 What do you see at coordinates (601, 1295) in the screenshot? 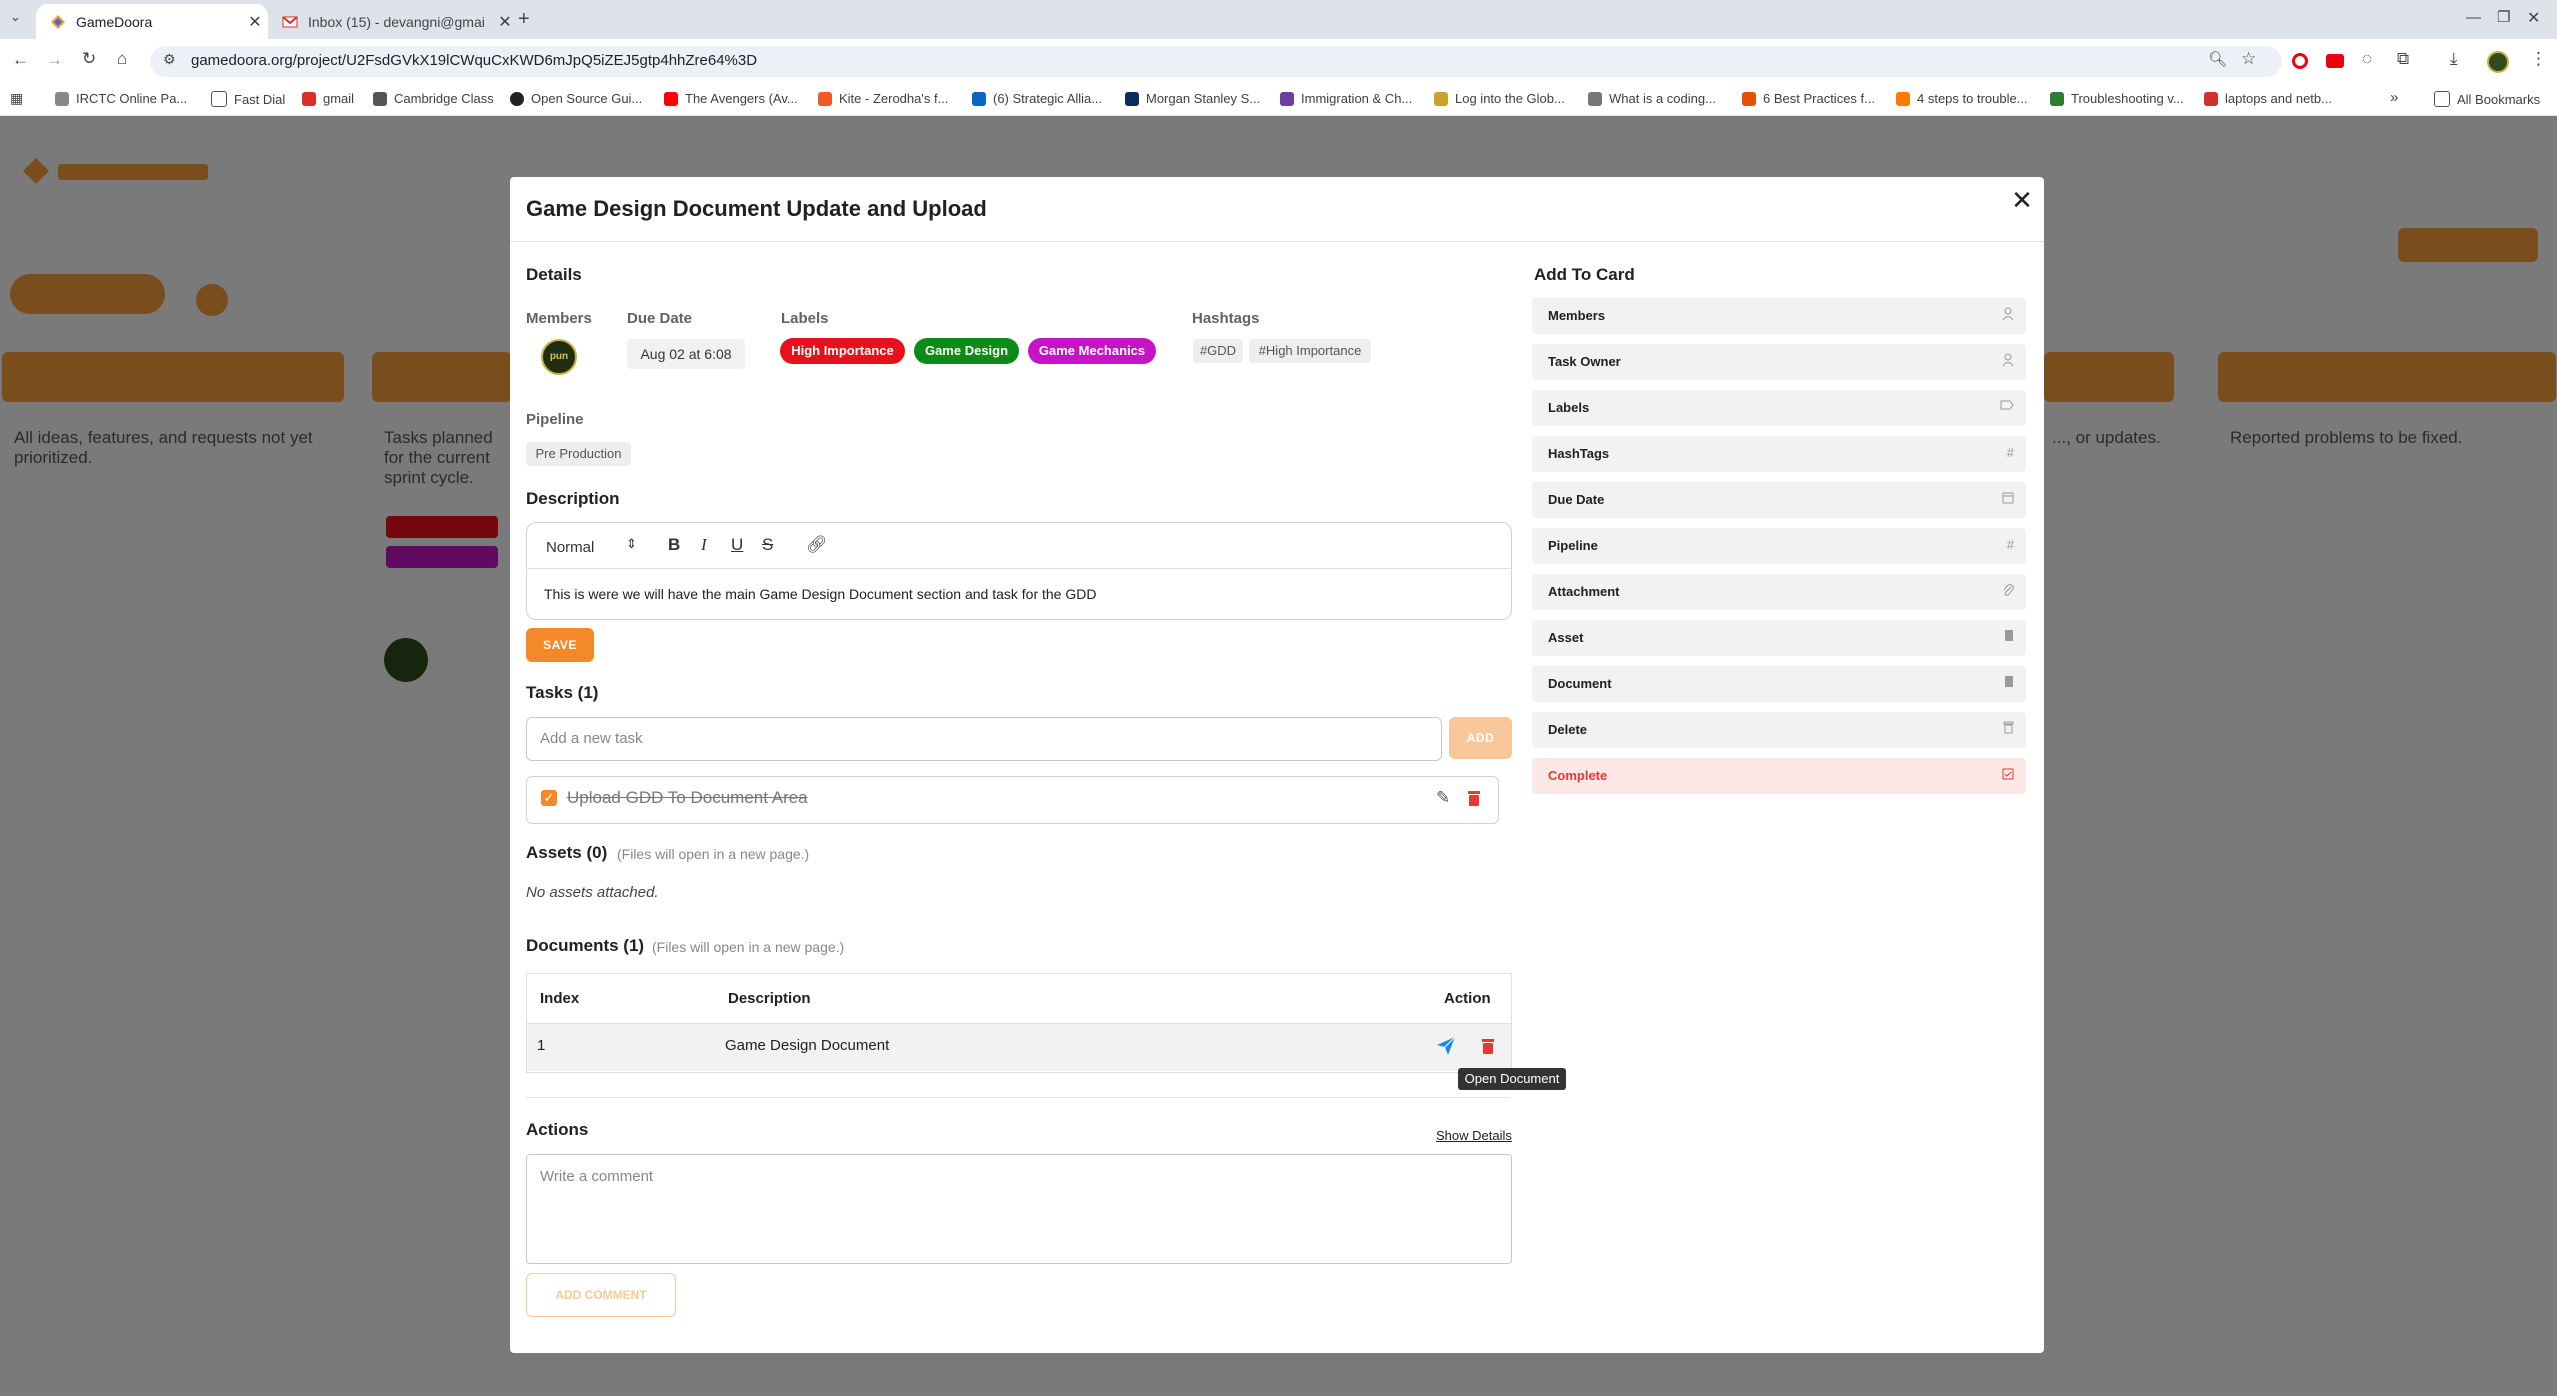
I see `add-comment-button: ADD COMMENT` at bounding box center [601, 1295].